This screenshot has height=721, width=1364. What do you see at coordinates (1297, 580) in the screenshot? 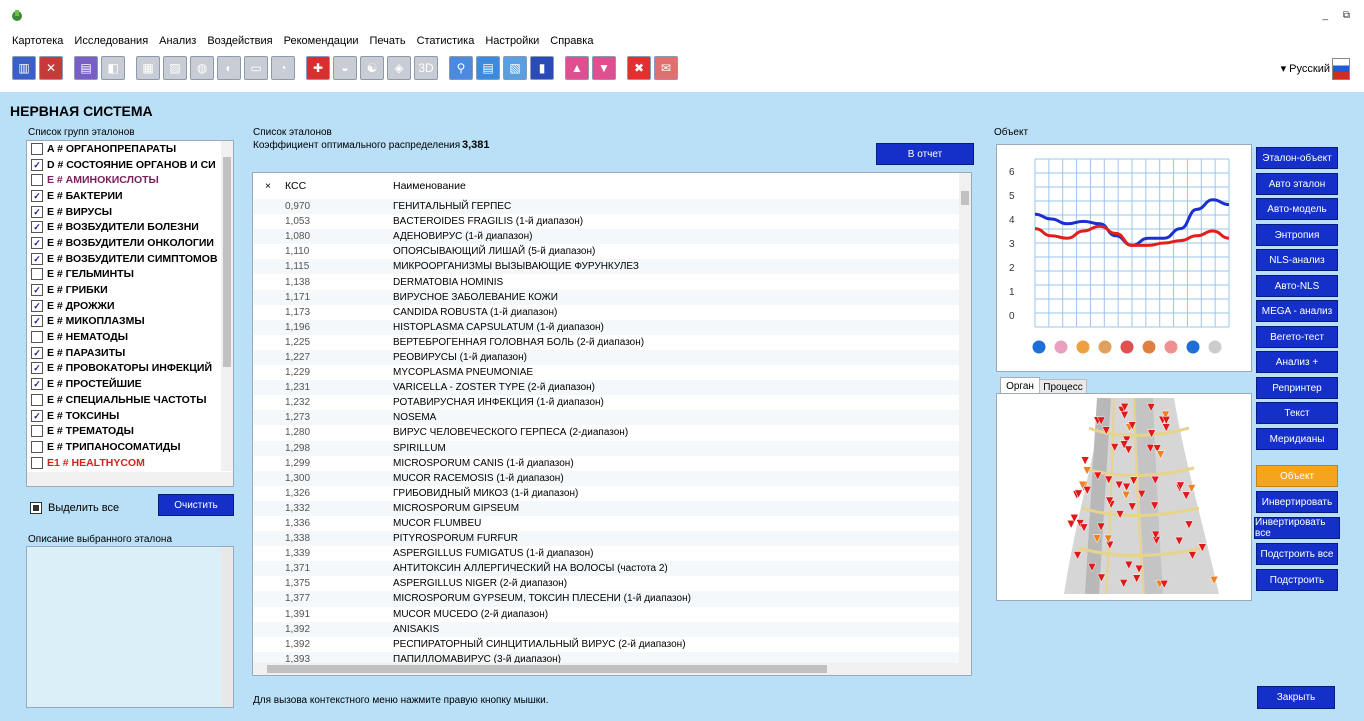
I see `right-button-17: Подстроить` at bounding box center [1297, 580].